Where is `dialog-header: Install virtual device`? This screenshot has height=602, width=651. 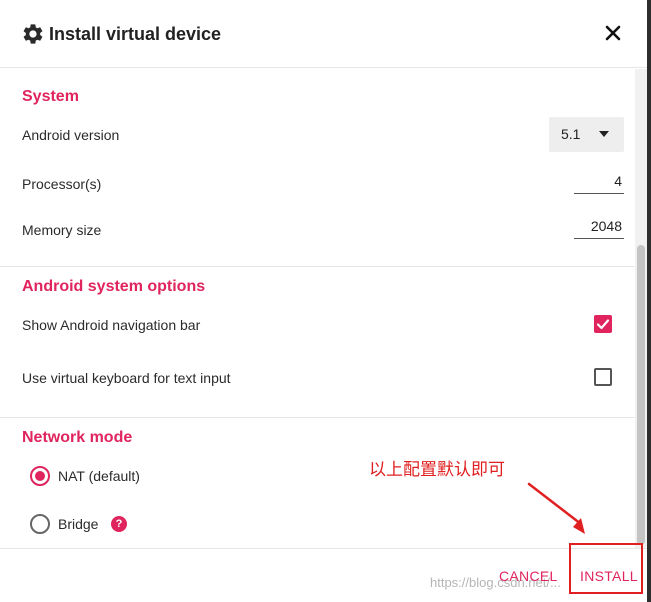
dialog-header: Install virtual device is located at coordinates (325, 34).